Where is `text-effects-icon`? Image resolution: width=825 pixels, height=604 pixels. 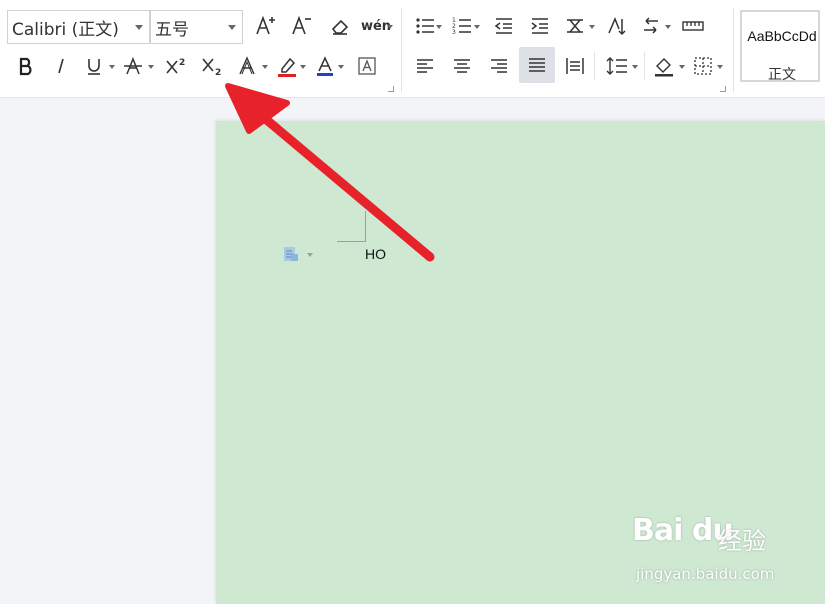 text-effects-icon is located at coordinates (247, 65).